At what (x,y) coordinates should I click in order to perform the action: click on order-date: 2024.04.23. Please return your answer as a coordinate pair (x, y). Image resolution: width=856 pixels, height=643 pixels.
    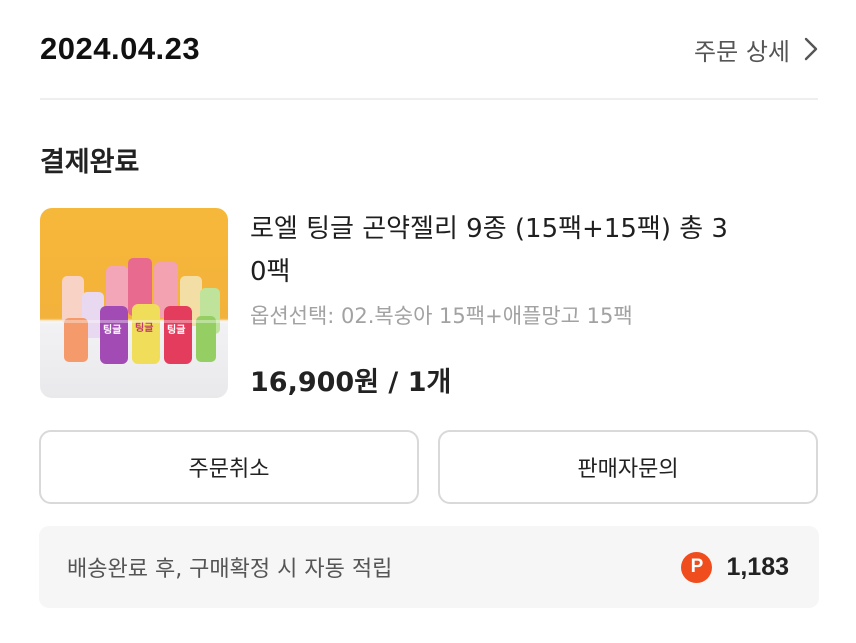
    Looking at the image, I should click on (120, 48).